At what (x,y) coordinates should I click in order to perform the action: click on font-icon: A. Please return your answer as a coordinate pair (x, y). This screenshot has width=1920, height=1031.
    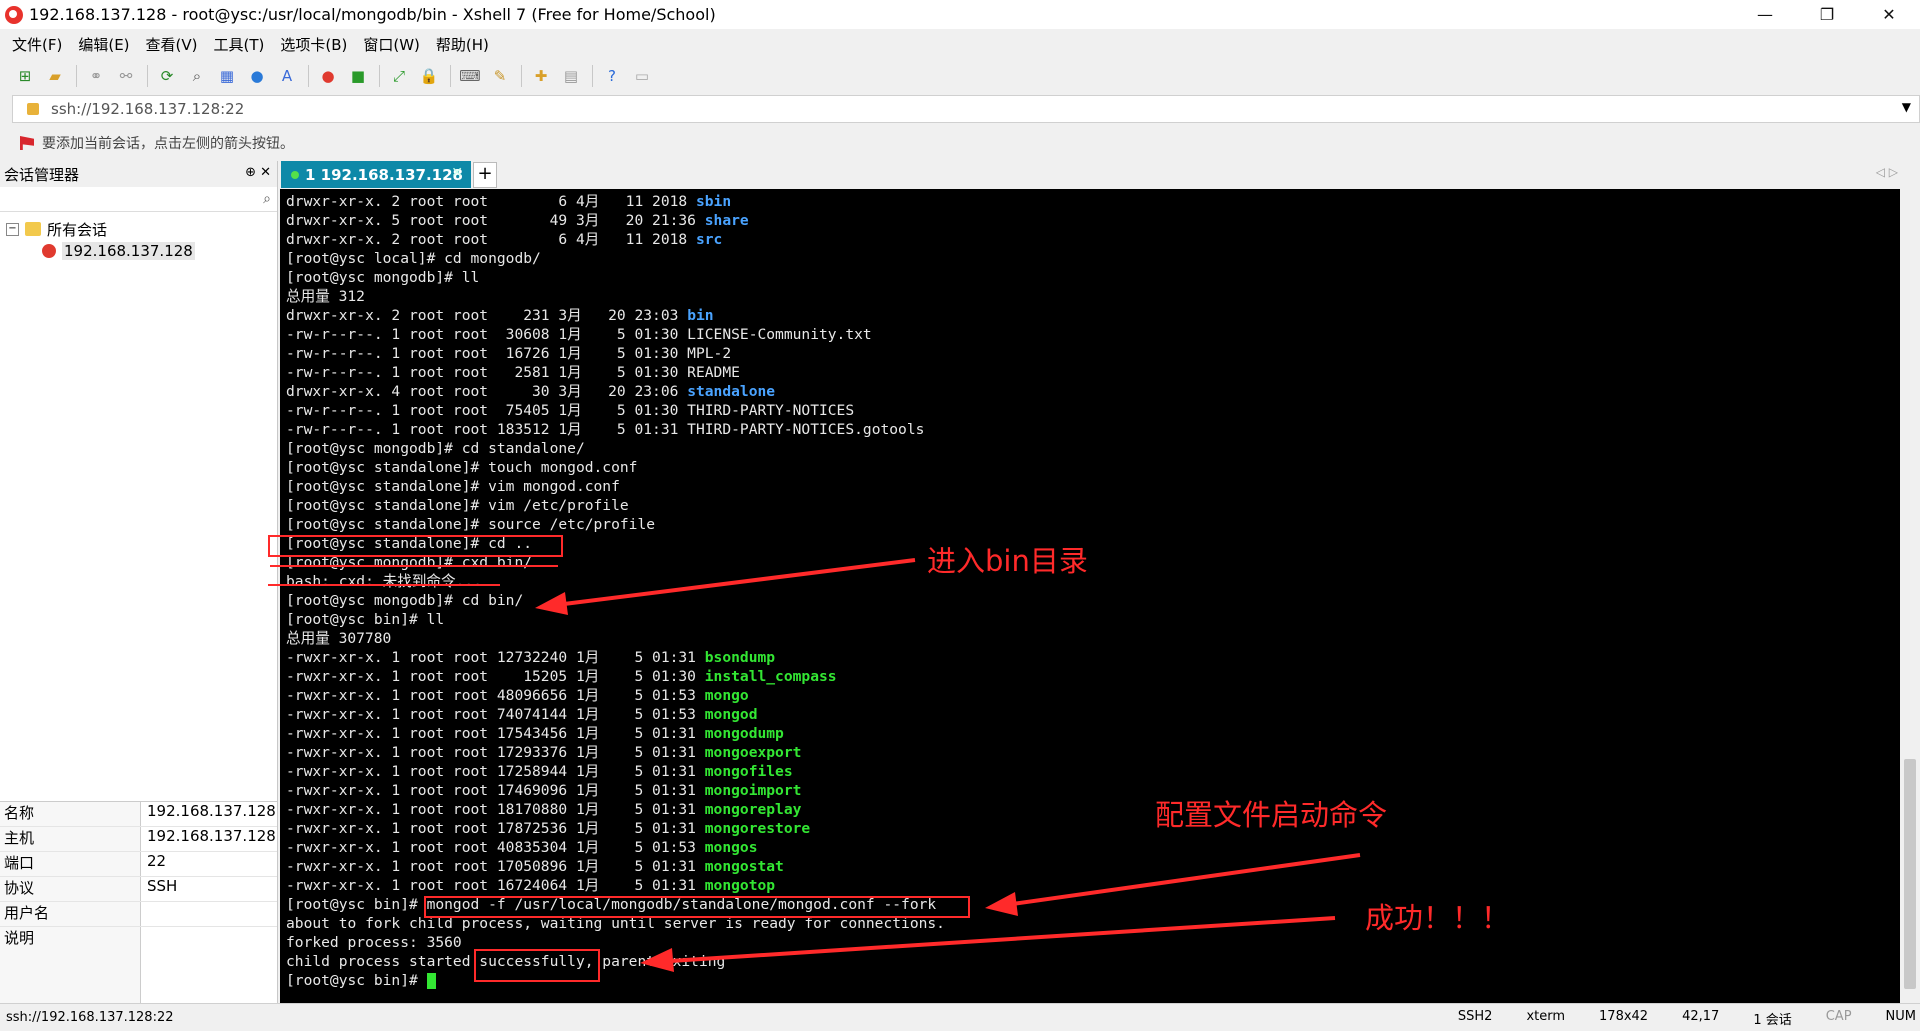
    Looking at the image, I should click on (287, 76).